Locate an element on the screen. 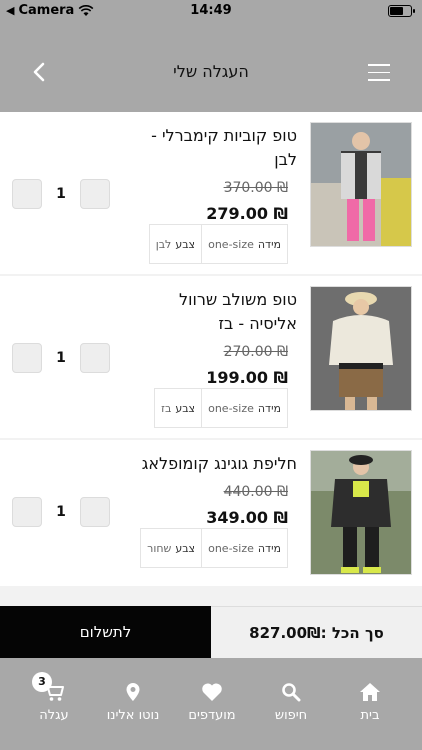 The height and width of the screenshot is (750, 422). checkout-bar: לתשלום סך הכל :827.00₪ is located at coordinates (211, 632).